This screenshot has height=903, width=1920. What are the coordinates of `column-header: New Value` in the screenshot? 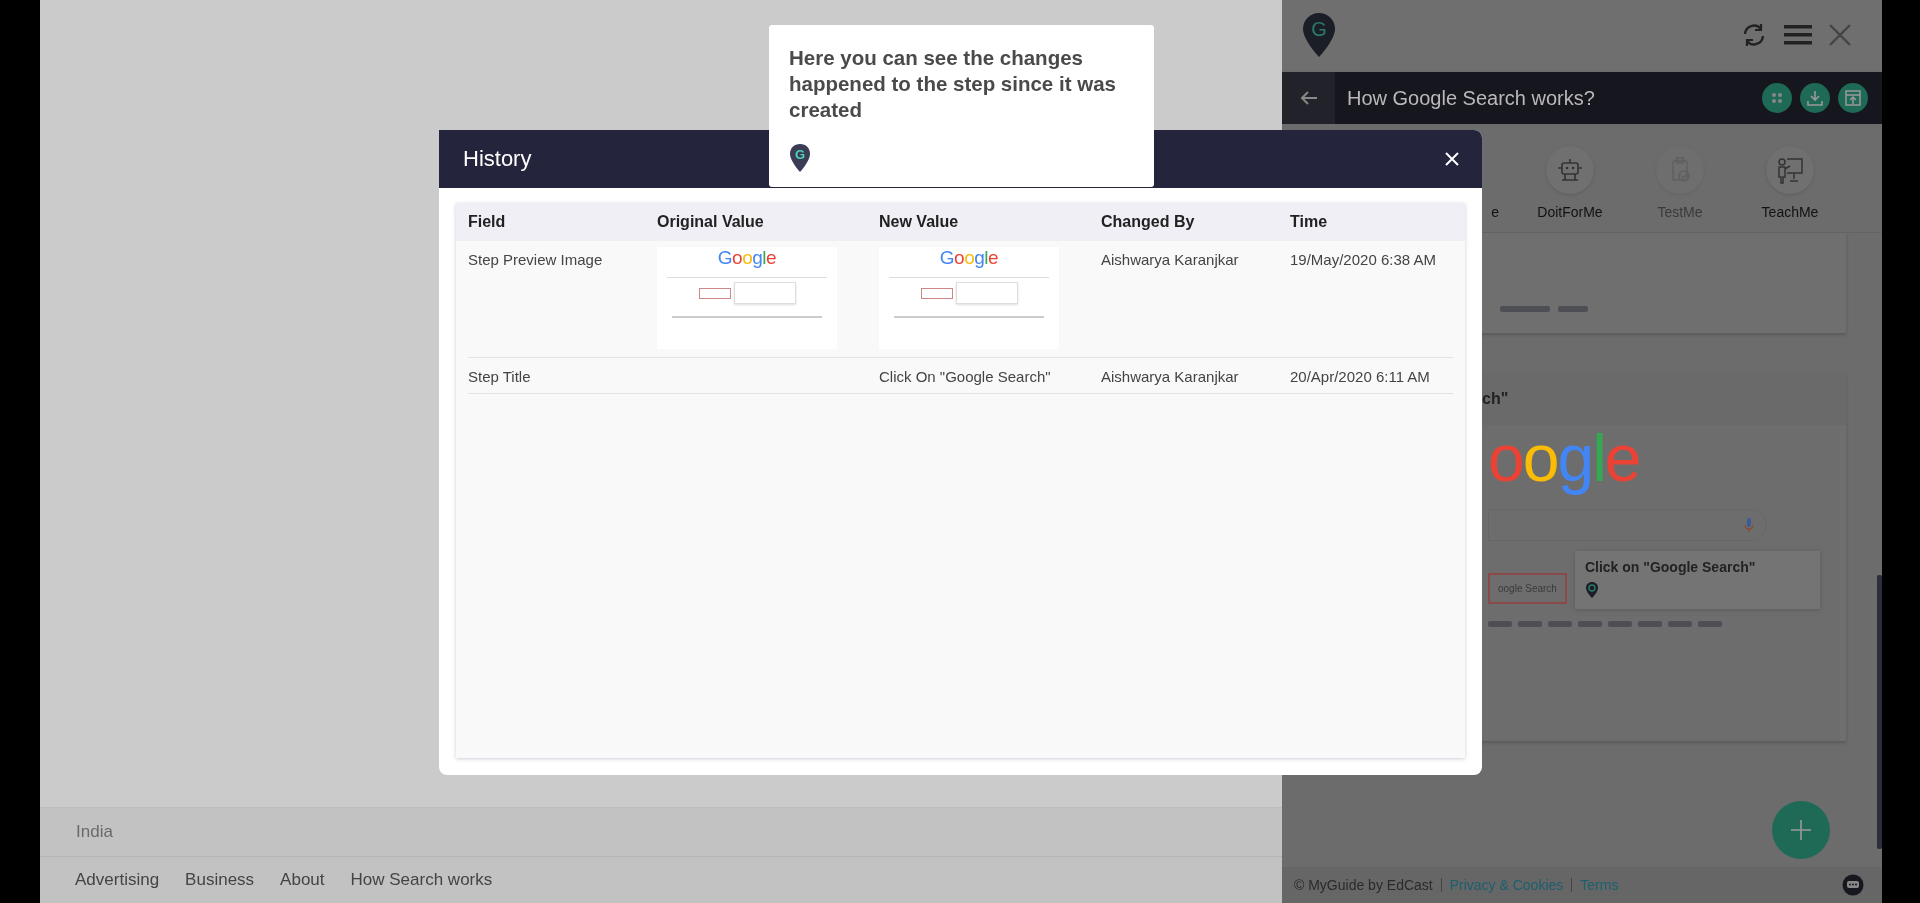 It's located at (919, 222).